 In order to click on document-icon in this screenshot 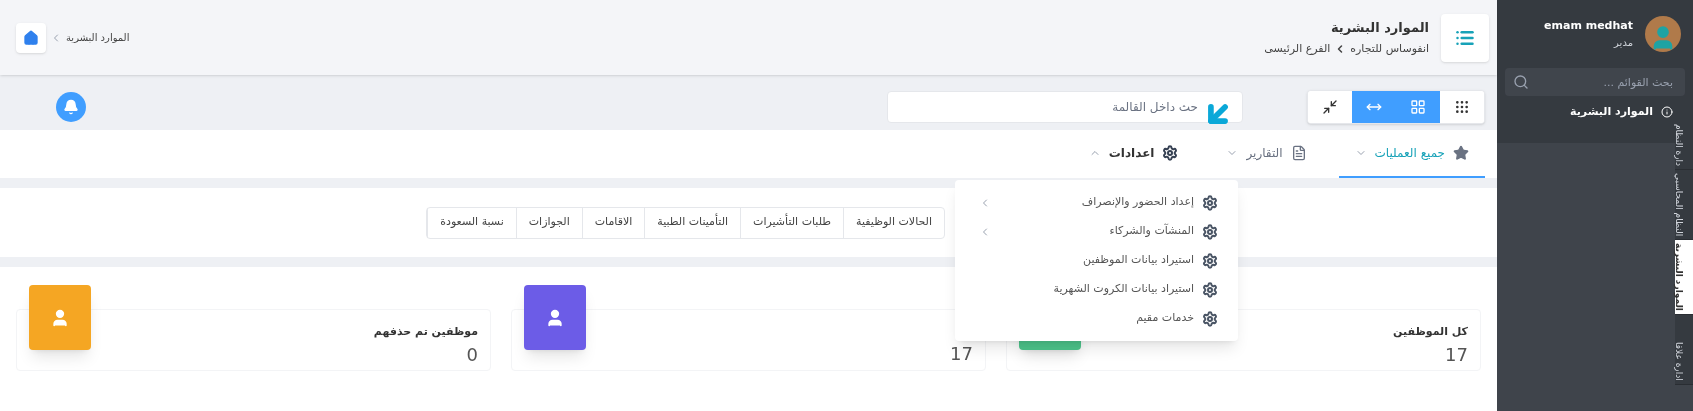, I will do `click(1298, 153)`.